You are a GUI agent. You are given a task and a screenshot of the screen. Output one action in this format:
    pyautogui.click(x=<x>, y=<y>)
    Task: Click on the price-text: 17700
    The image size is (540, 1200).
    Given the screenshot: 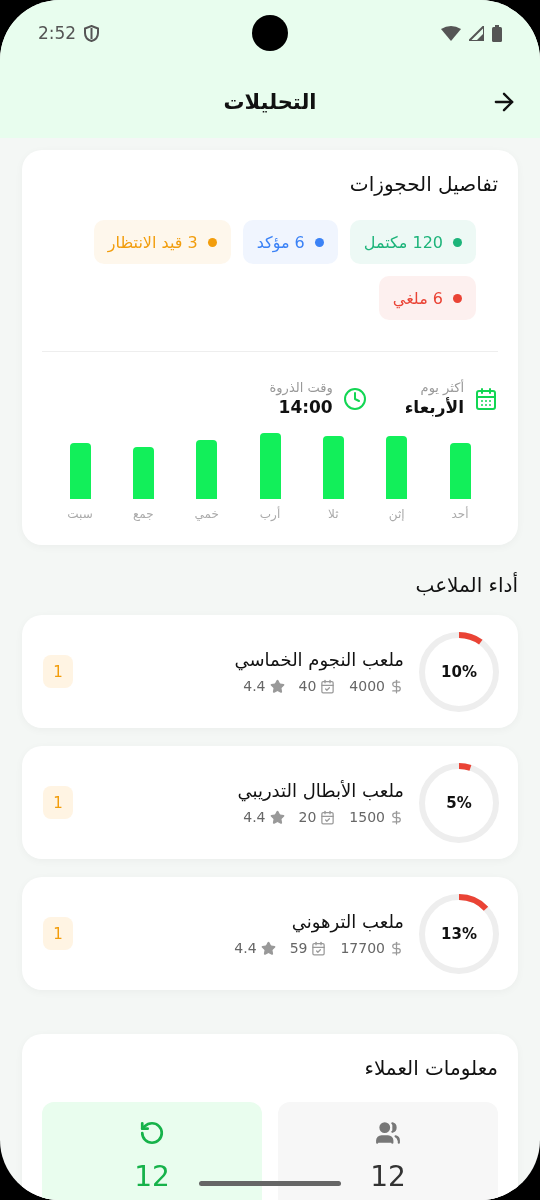 What is the action you would take?
    pyautogui.click(x=362, y=948)
    